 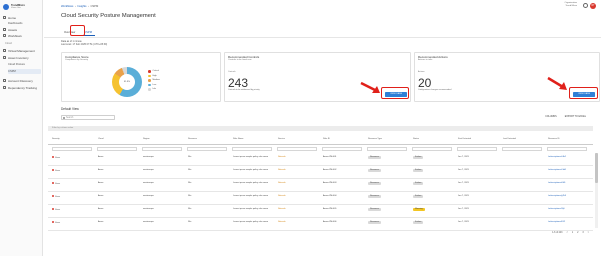 I want to click on sidebar-item-assets: Assets, so click(x=22, y=29).